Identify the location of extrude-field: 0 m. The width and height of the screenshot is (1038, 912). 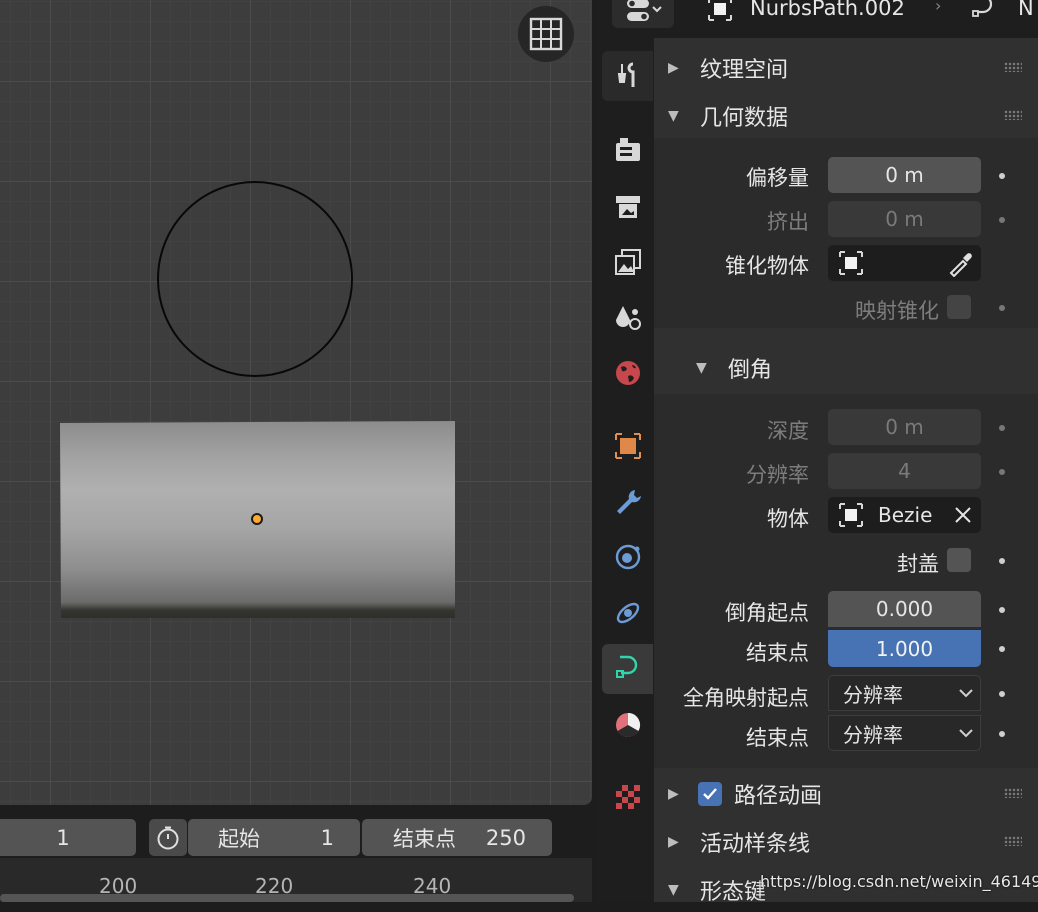
(904, 219).